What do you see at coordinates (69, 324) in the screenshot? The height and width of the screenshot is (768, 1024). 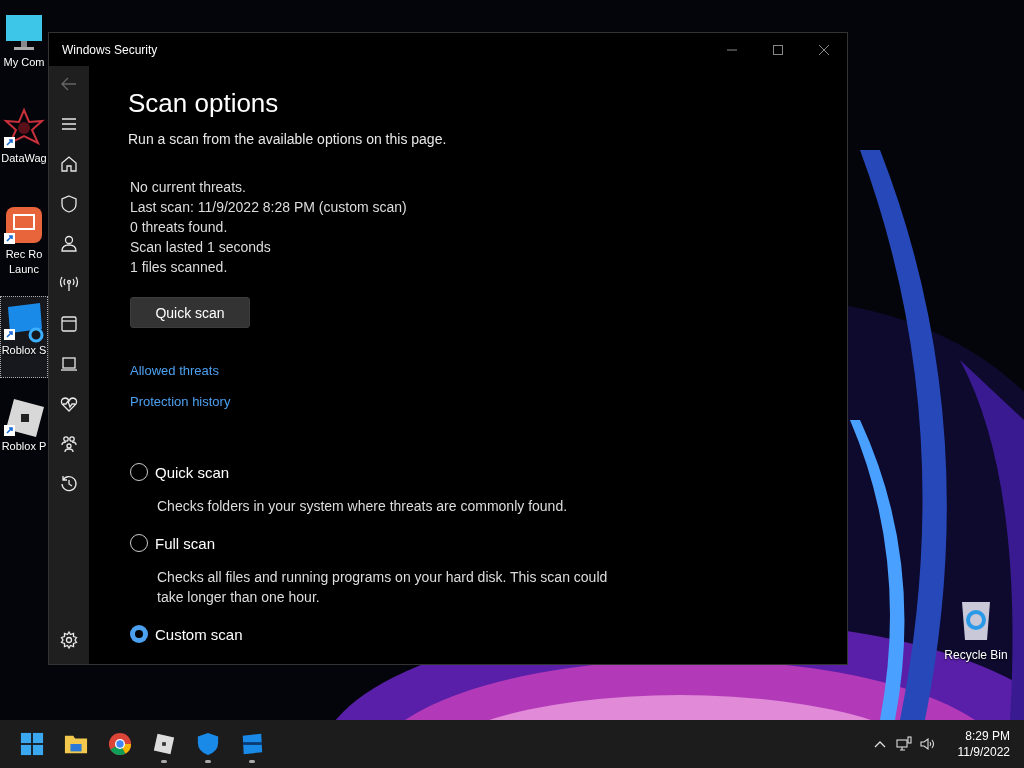 I see `window-icon` at bounding box center [69, 324].